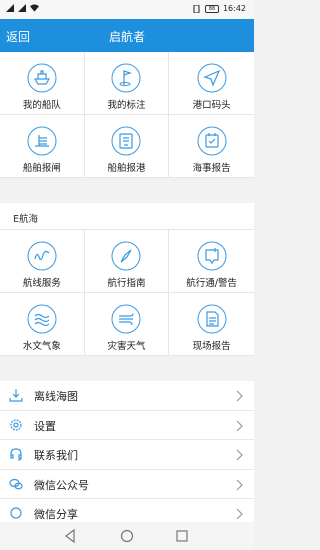  What do you see at coordinates (212, 256) in the screenshot?
I see `notice-icon` at bounding box center [212, 256].